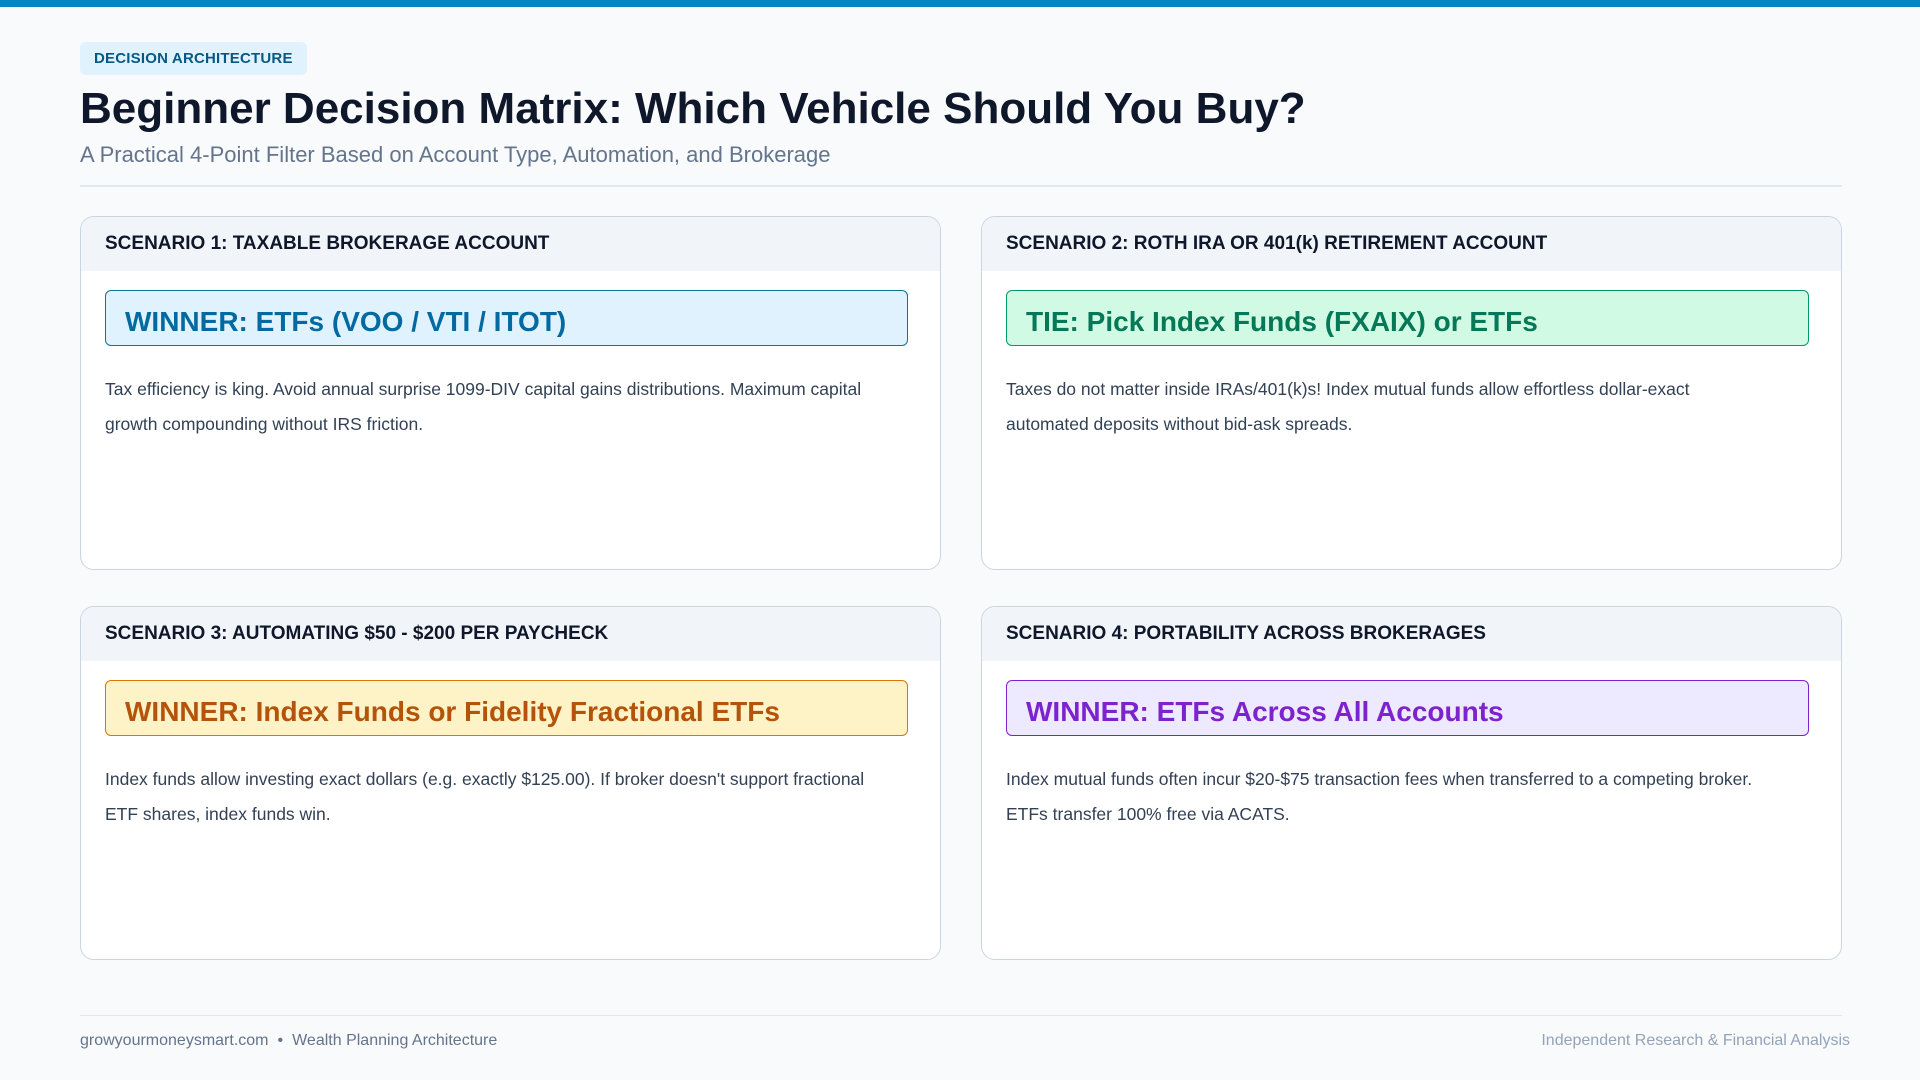 The height and width of the screenshot is (1080, 1920). What do you see at coordinates (510, 244) in the screenshot?
I see `scenario-heading: SCENARIO 1: TAXABLE BROKERAGE ACCOUNT` at bounding box center [510, 244].